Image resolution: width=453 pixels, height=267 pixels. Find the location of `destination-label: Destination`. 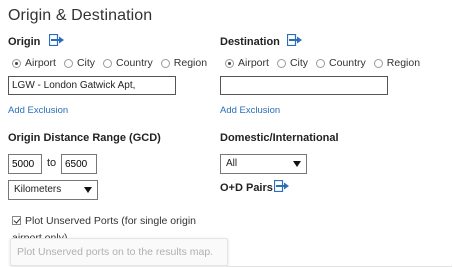

destination-label: Destination is located at coordinates (250, 42).